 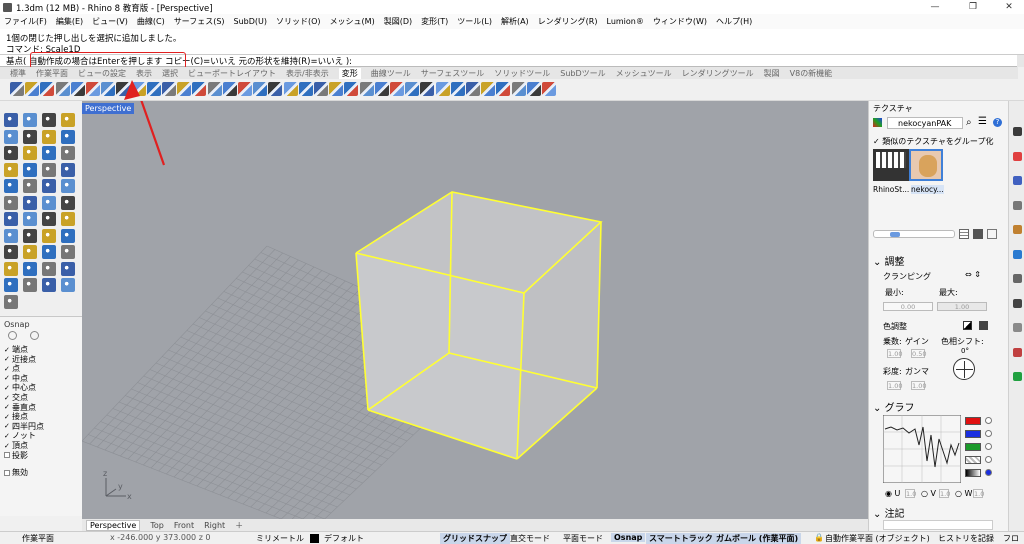 What do you see at coordinates (453, 73) in the screenshot?
I see `toolbar-tab: サーフェスツール` at bounding box center [453, 73].